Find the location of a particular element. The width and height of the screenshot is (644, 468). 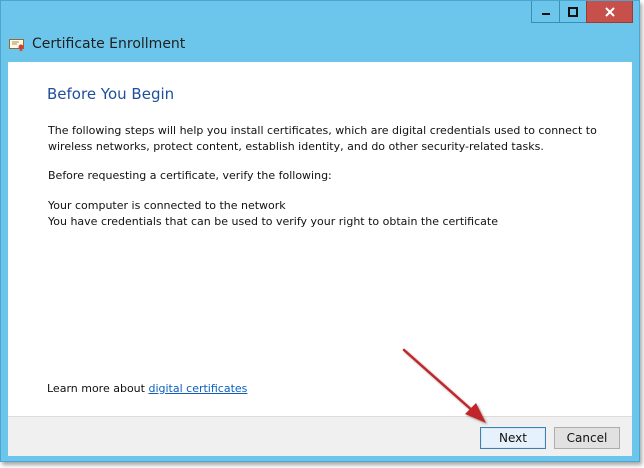

learn-more-text: Learn more about digital certificates is located at coordinates (147, 388).